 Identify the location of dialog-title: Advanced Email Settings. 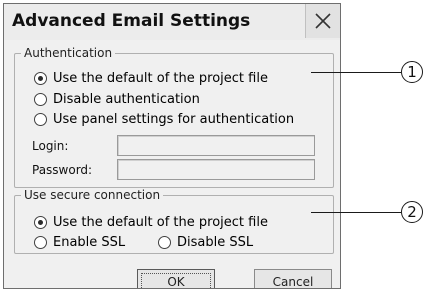
(131, 21).